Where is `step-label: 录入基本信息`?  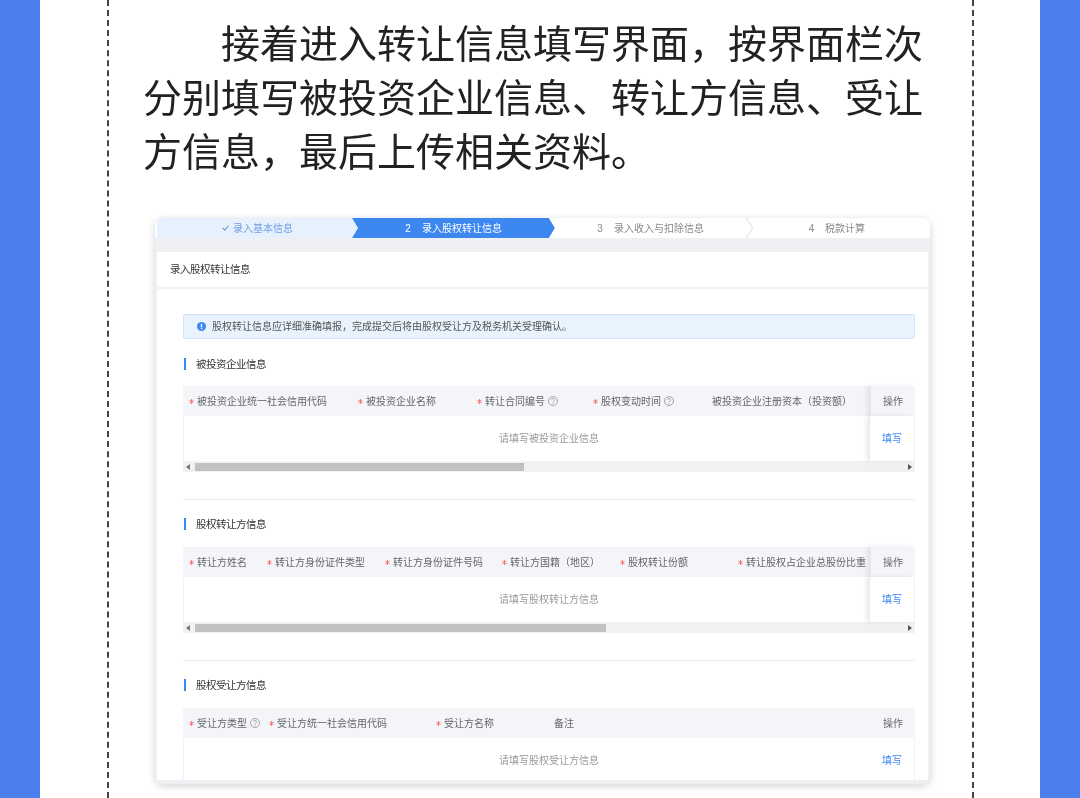
step-label: 录入基本信息 is located at coordinates (263, 228).